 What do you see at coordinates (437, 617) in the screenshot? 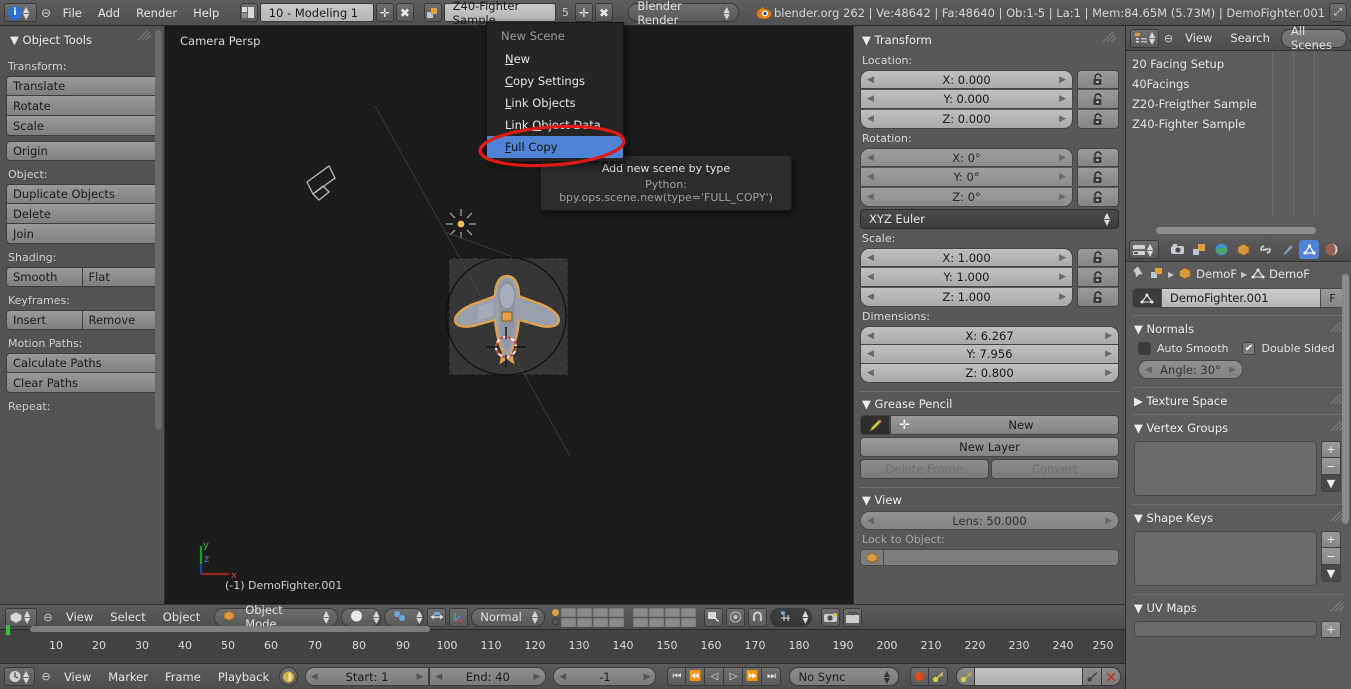
I see `manipulator-translate-icon` at bounding box center [437, 617].